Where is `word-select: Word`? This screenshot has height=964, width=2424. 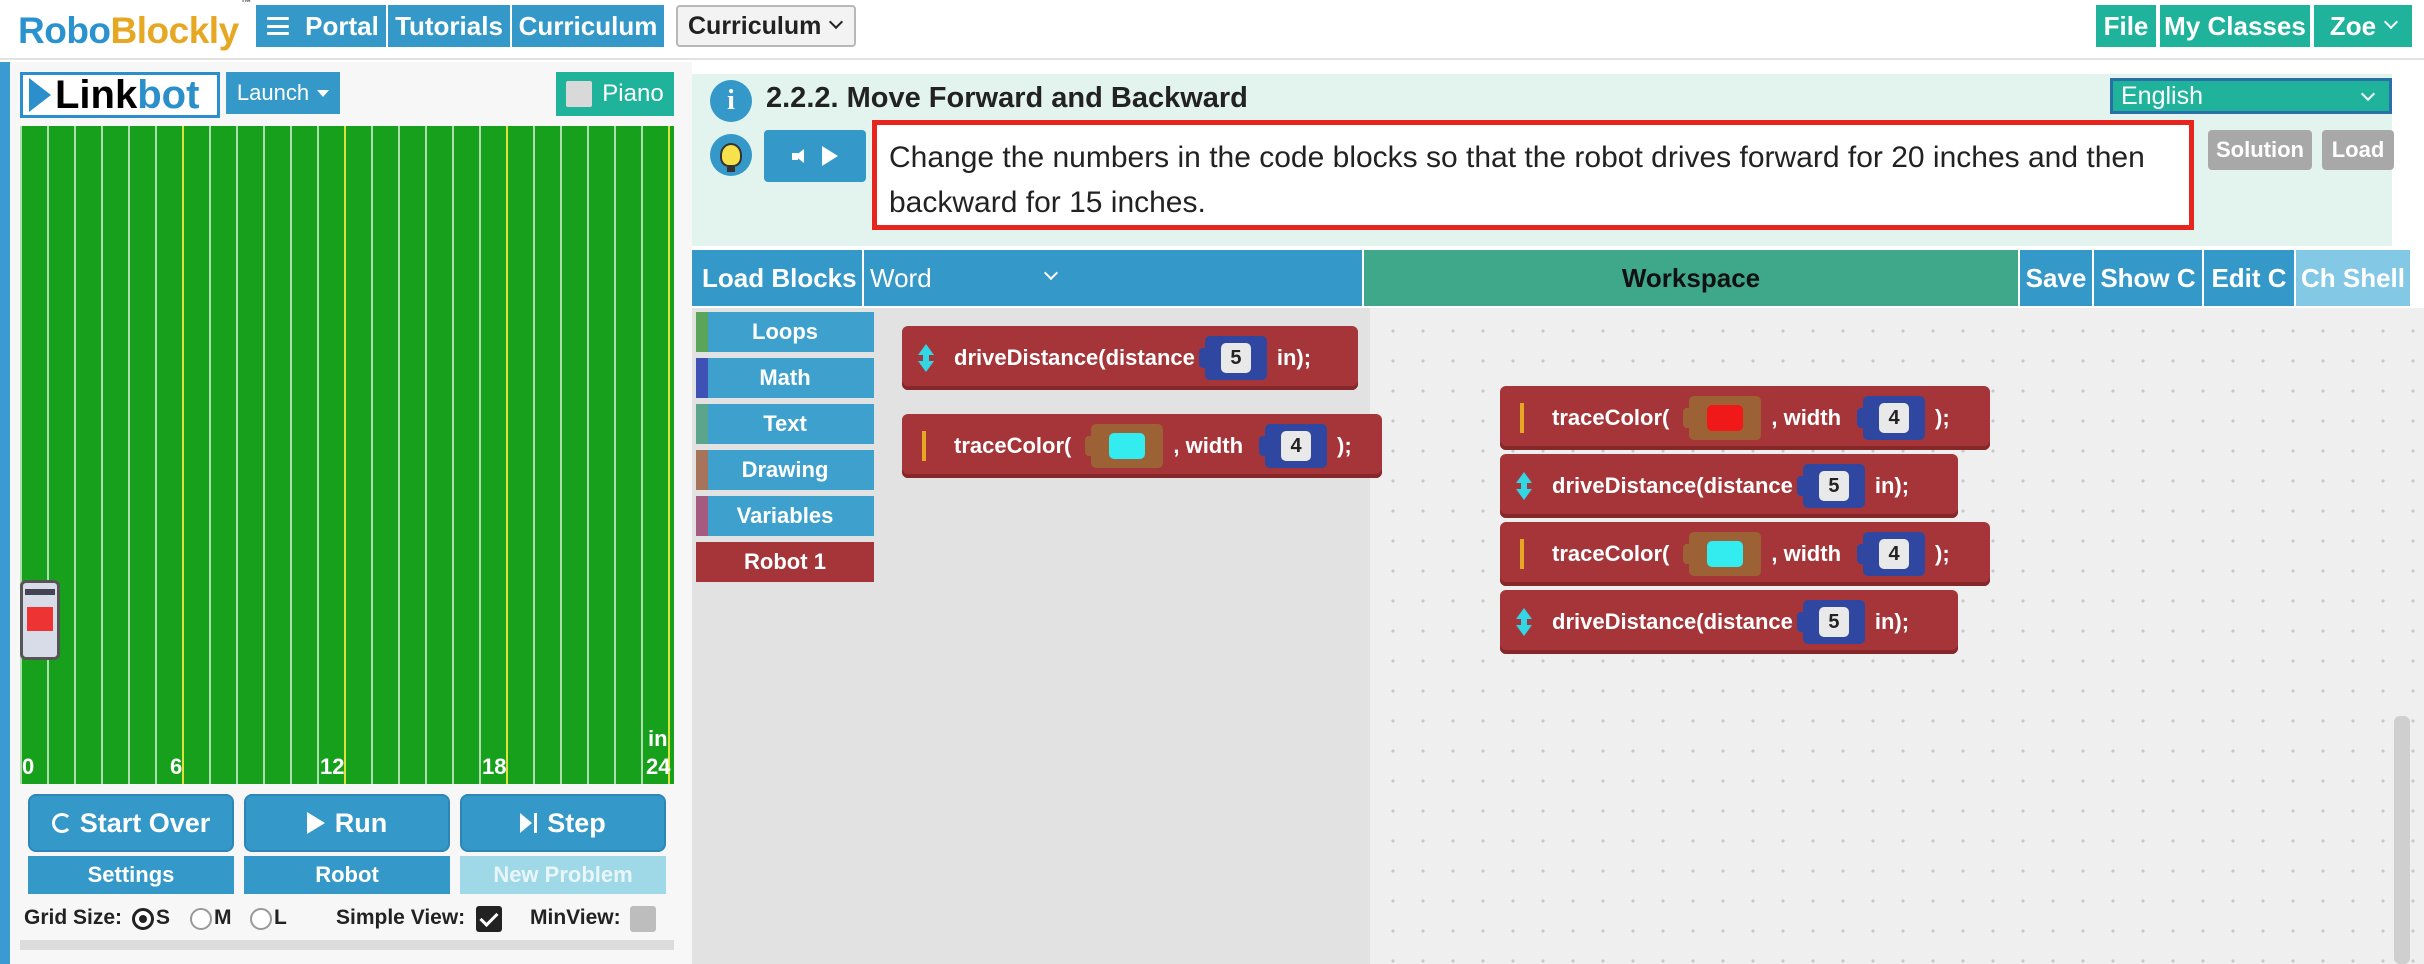 word-select: Word is located at coordinates (1113, 278).